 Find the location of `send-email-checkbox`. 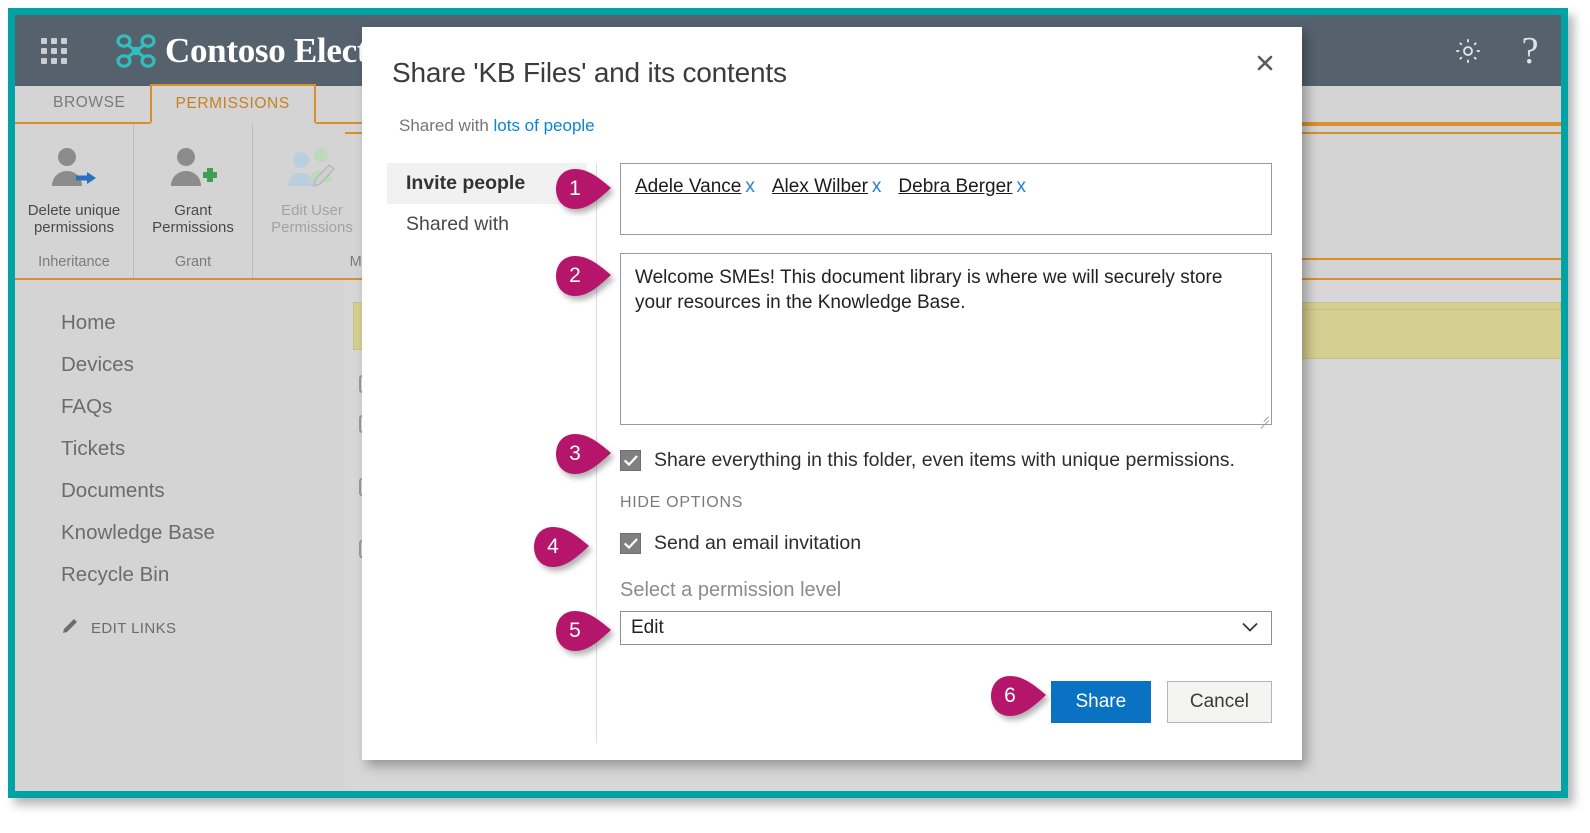

send-email-checkbox is located at coordinates (630, 543).